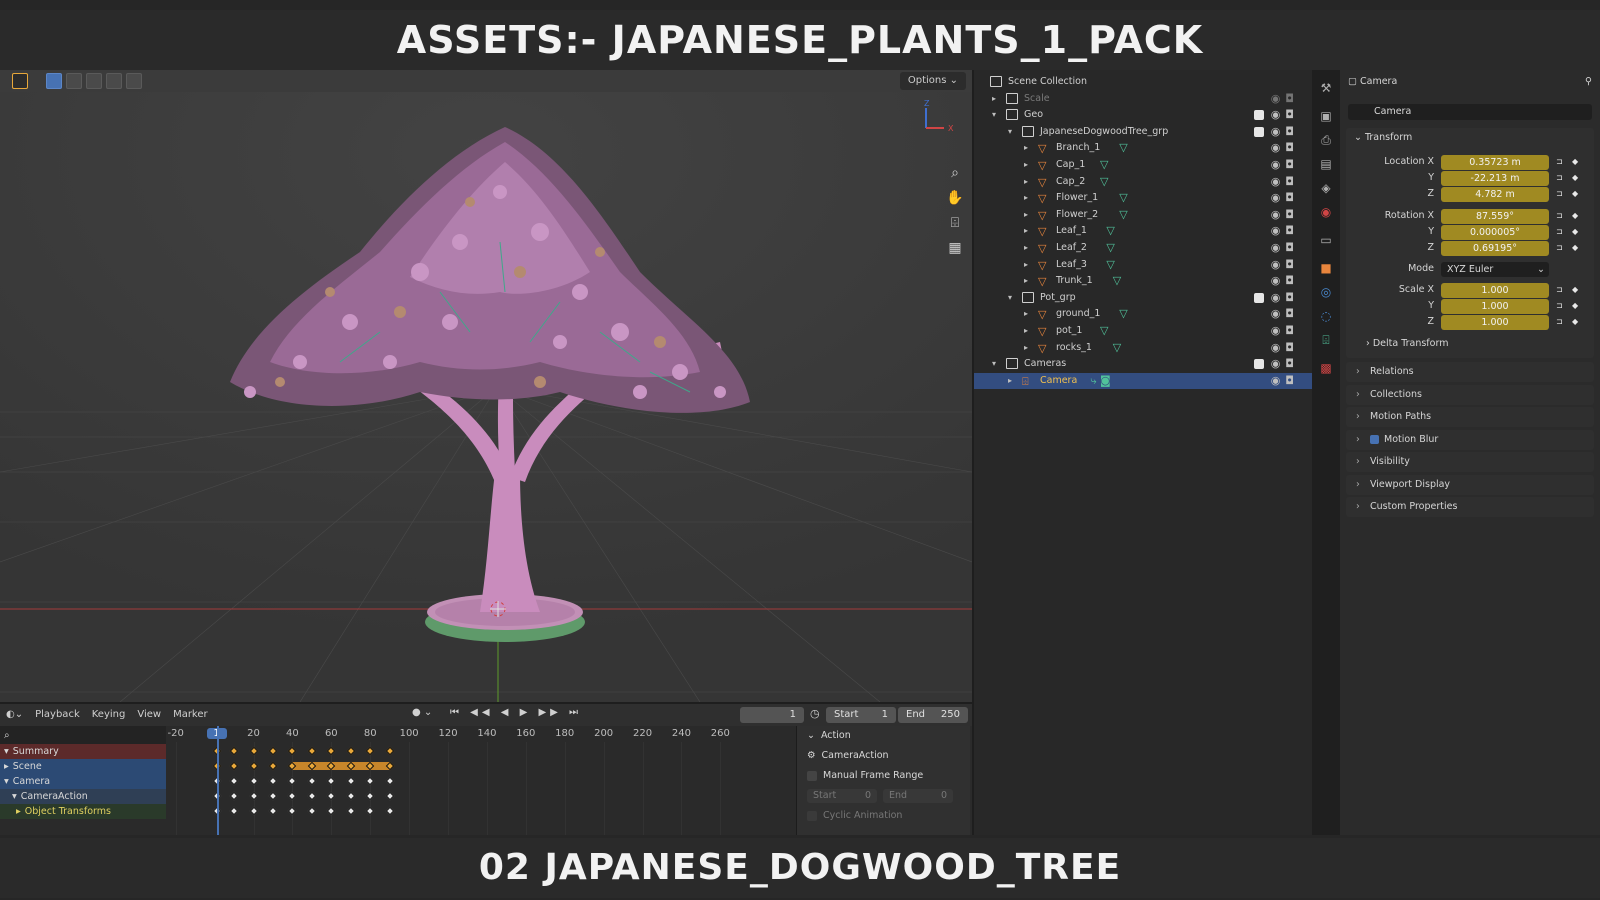  I want to click on render-tab-icon: ▣, so click(1326, 116).